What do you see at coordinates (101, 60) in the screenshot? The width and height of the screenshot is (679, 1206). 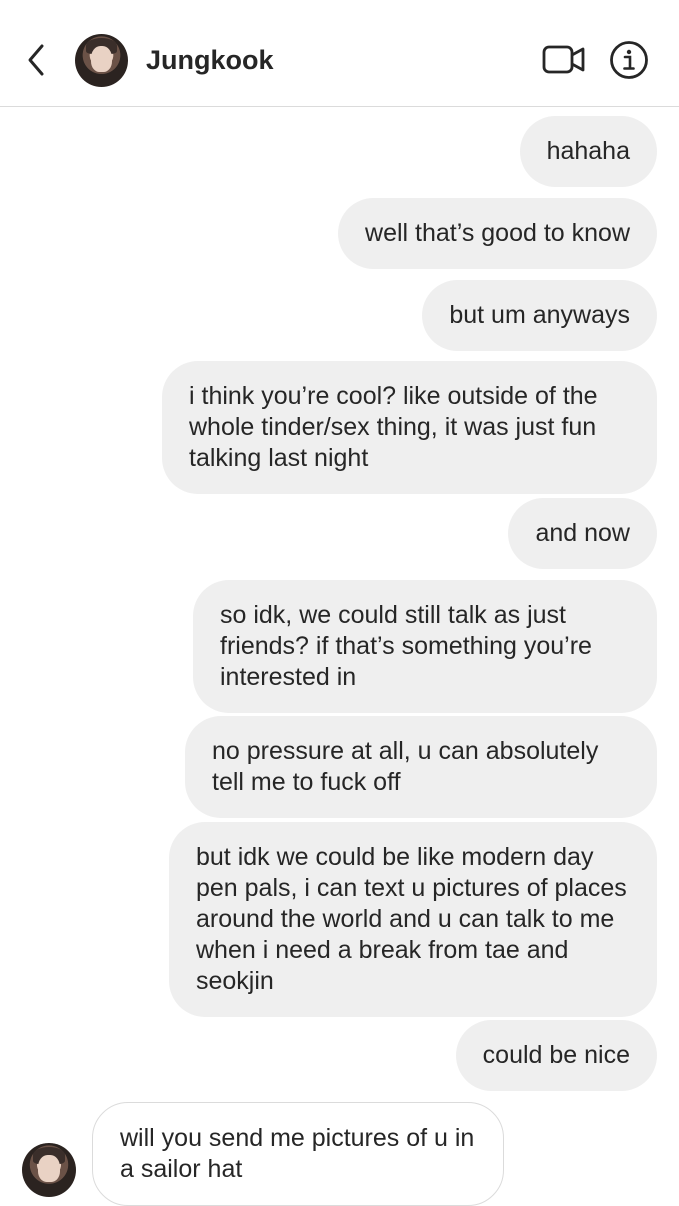 I see `contact-avatar` at bounding box center [101, 60].